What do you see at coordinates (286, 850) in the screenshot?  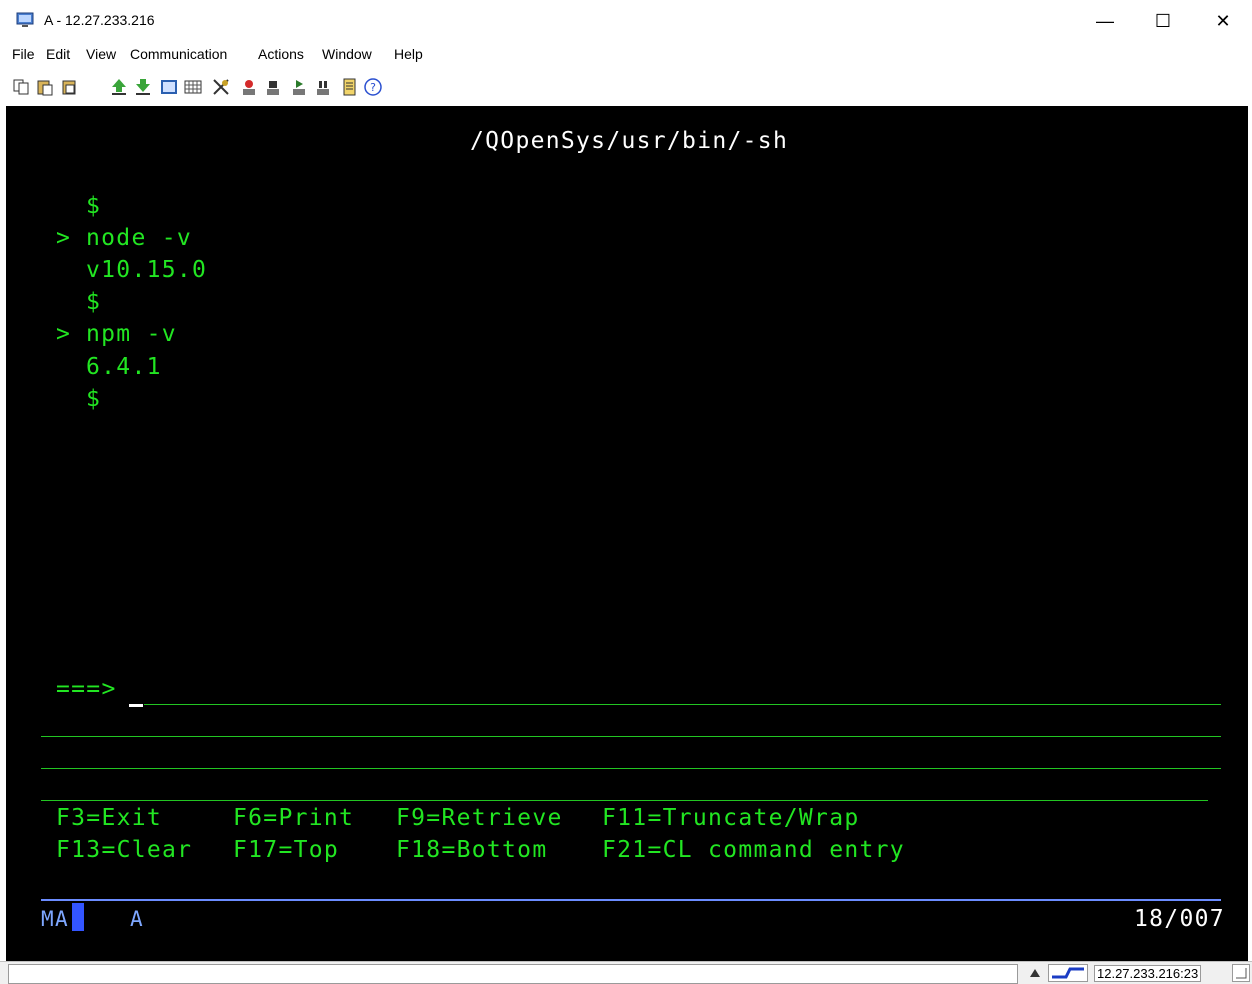 I see `fkey-top: F17=Top` at bounding box center [286, 850].